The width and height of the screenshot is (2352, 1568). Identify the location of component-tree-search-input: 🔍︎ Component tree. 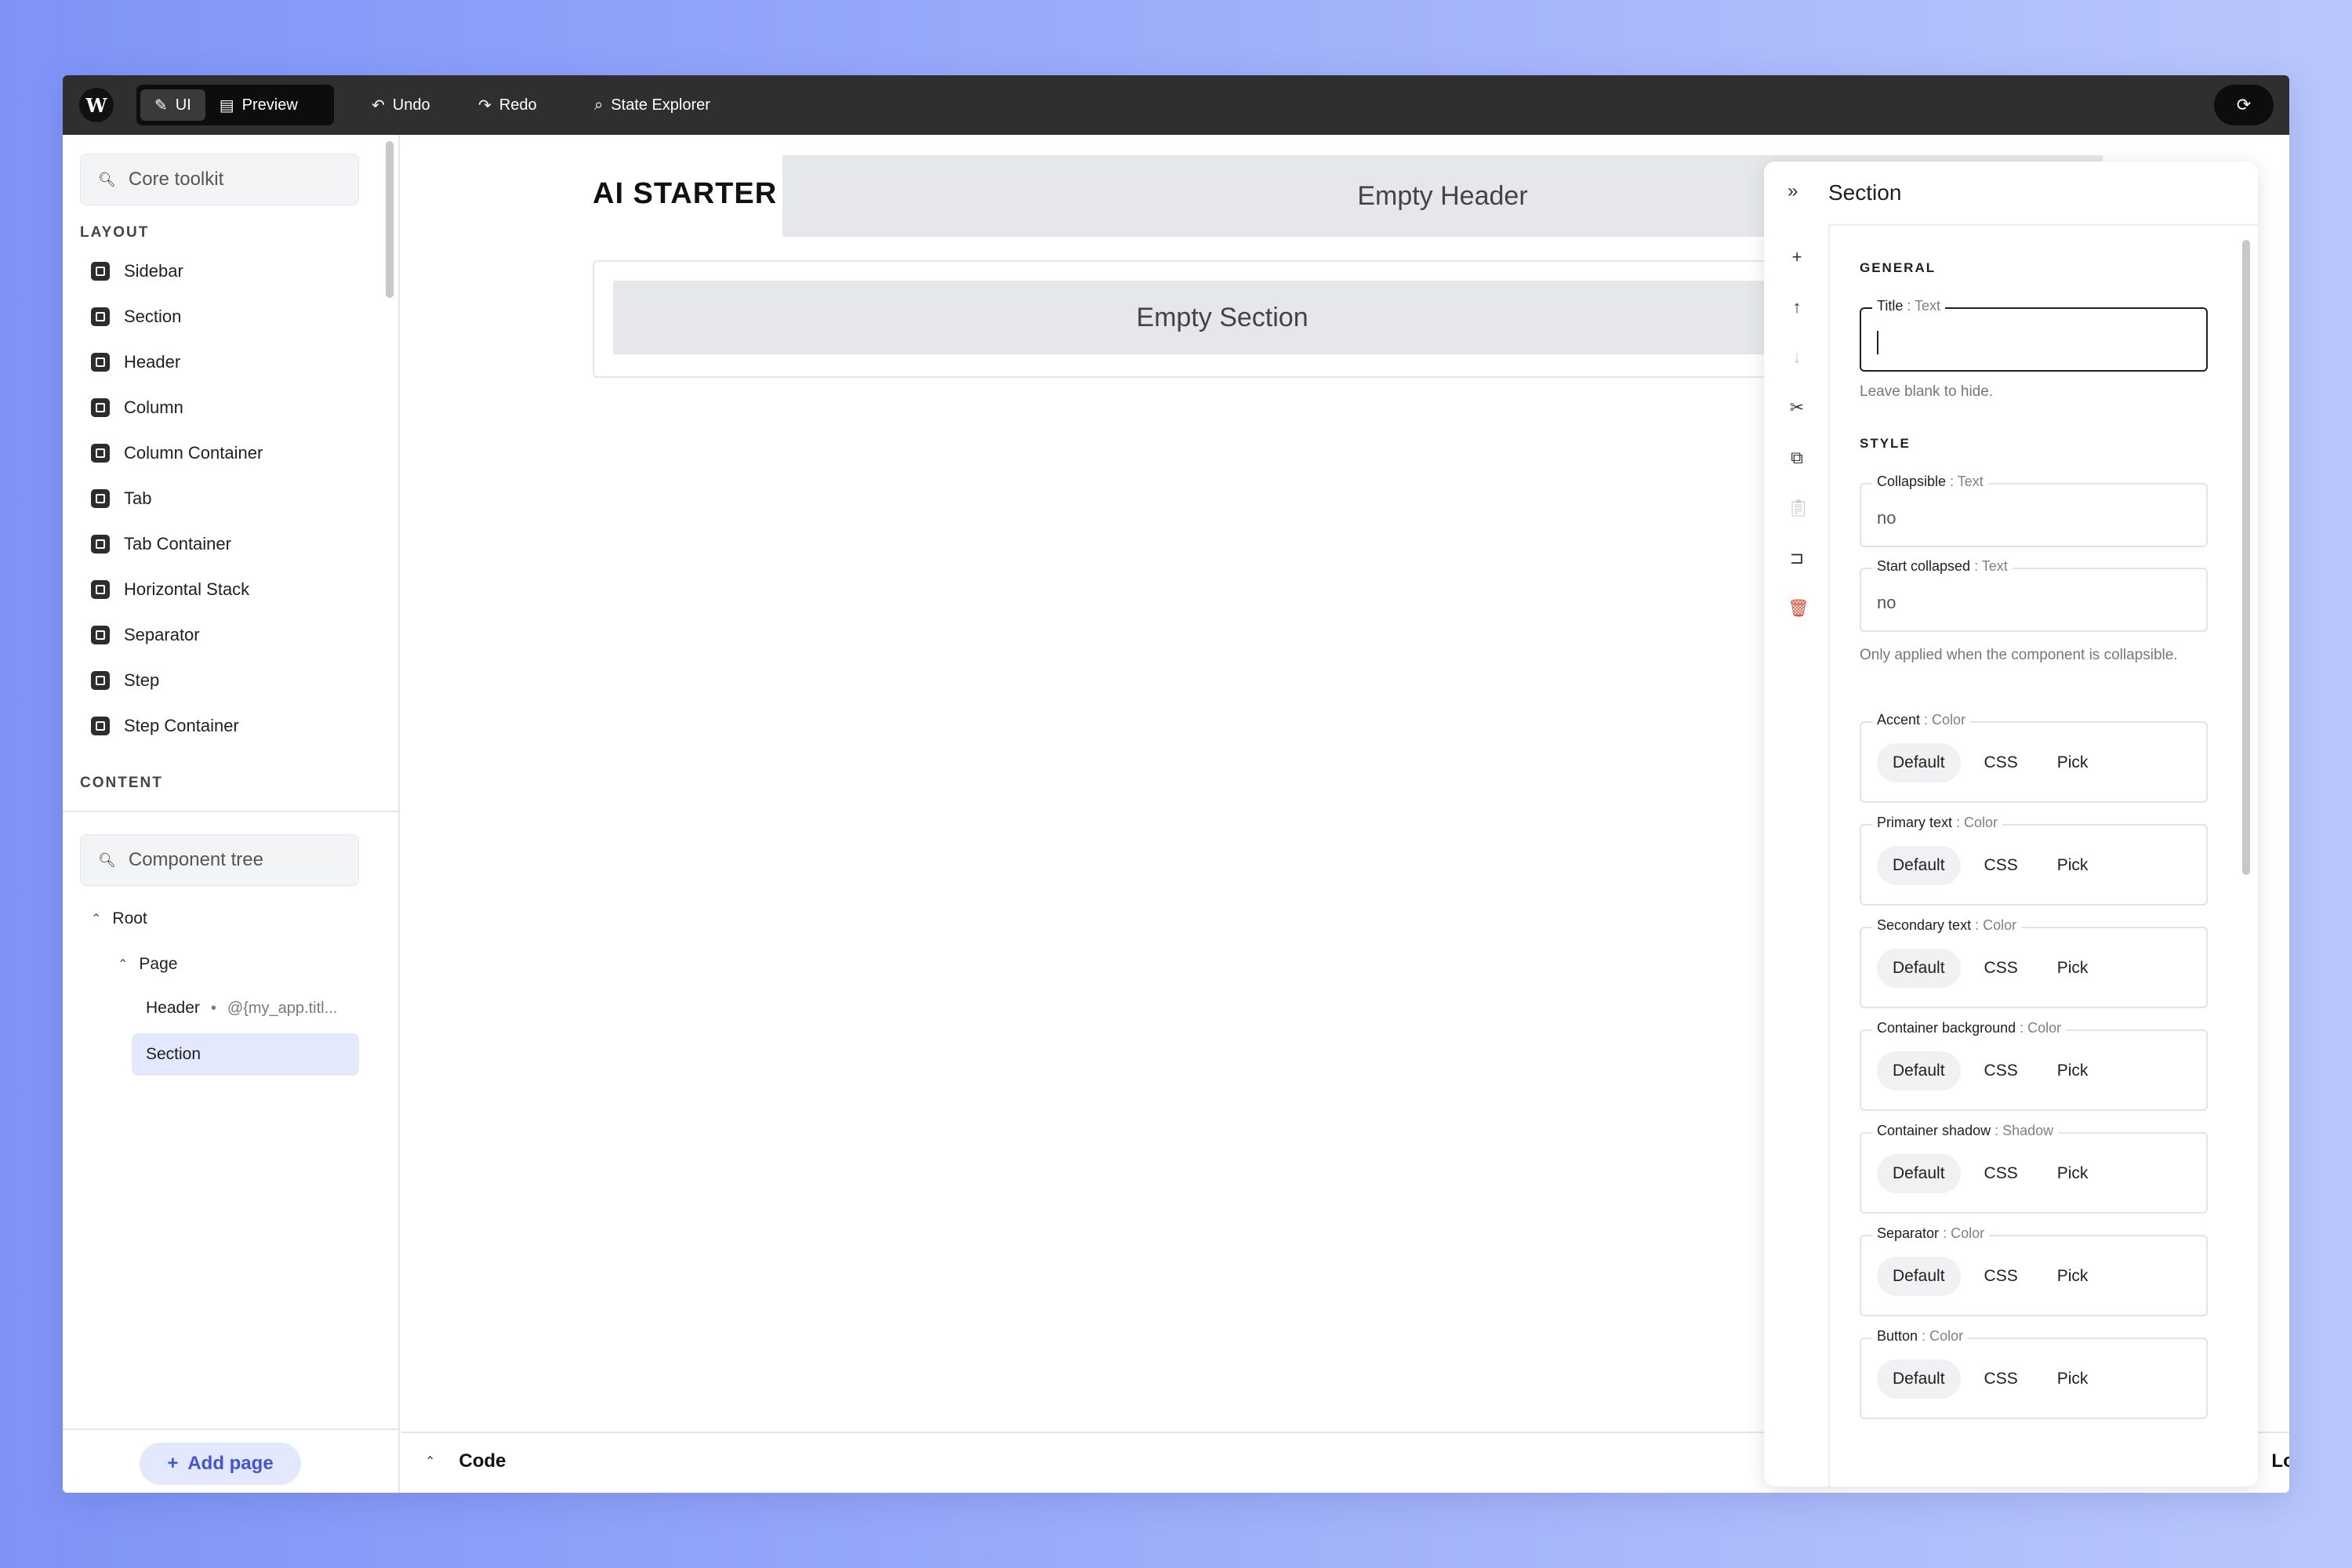
(219, 860).